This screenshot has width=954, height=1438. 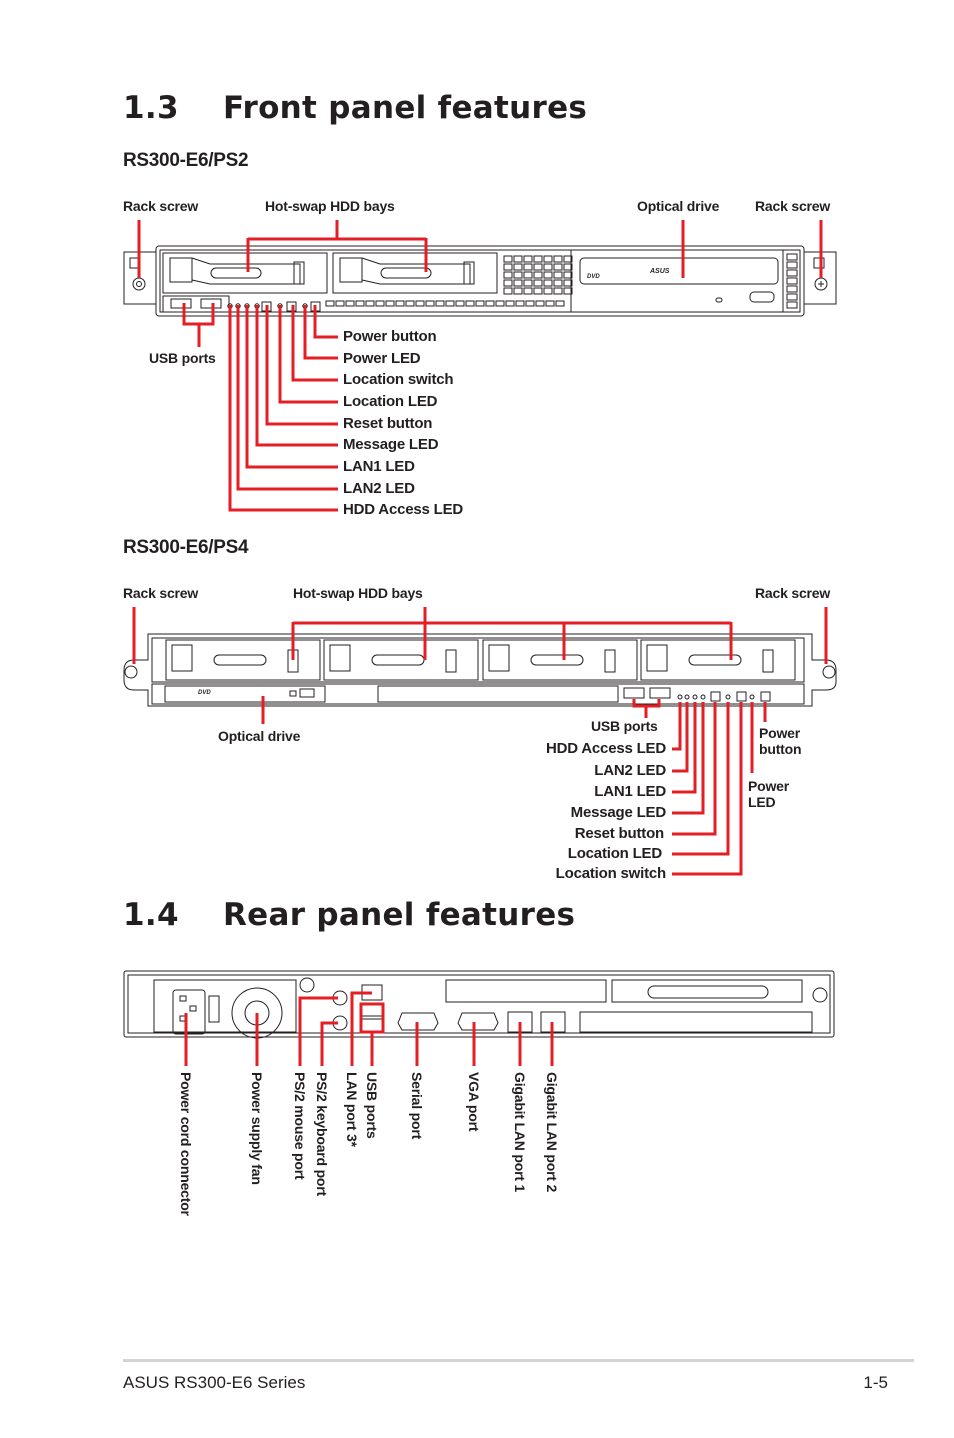 I want to click on side-slots, so click(x=792, y=281).